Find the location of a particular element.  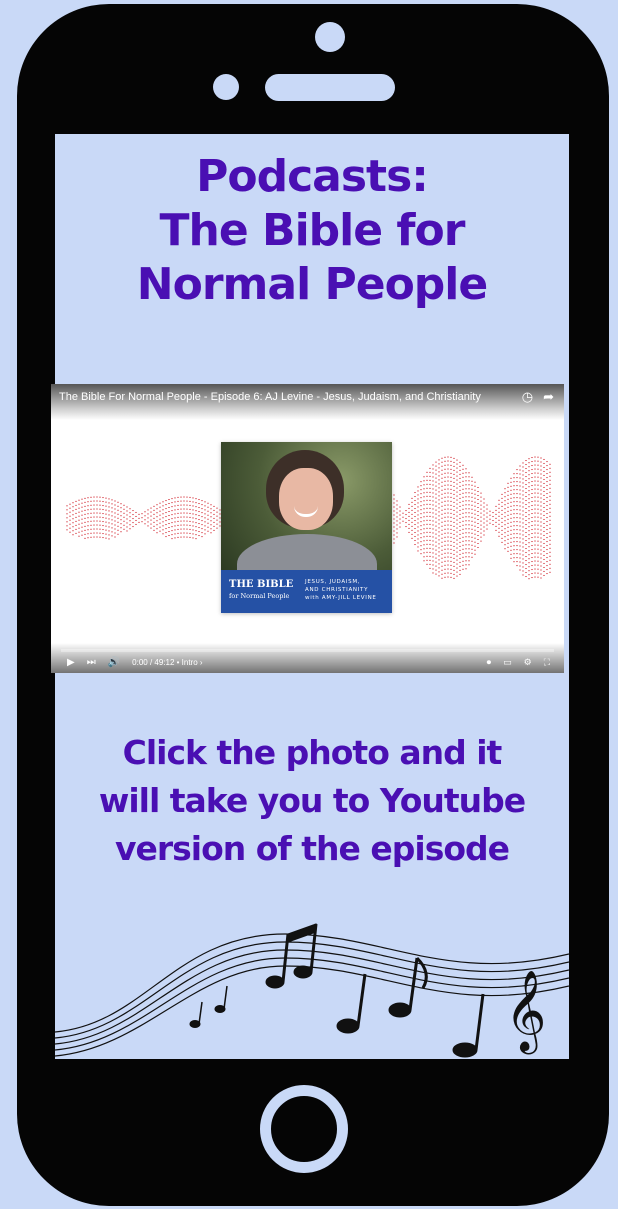

speaker-icon is located at coordinates (330, 87).